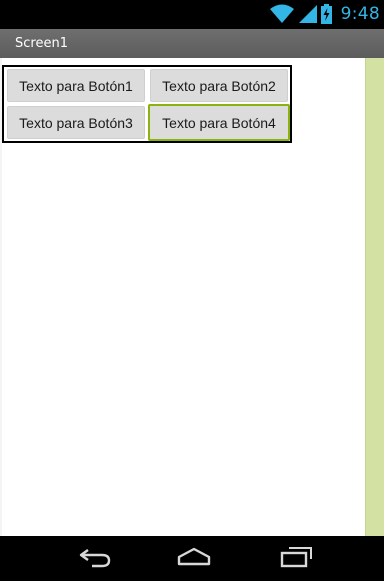 The image size is (384, 581). What do you see at coordinates (360, 14) in the screenshot?
I see `status-clock: 9:48` at bounding box center [360, 14].